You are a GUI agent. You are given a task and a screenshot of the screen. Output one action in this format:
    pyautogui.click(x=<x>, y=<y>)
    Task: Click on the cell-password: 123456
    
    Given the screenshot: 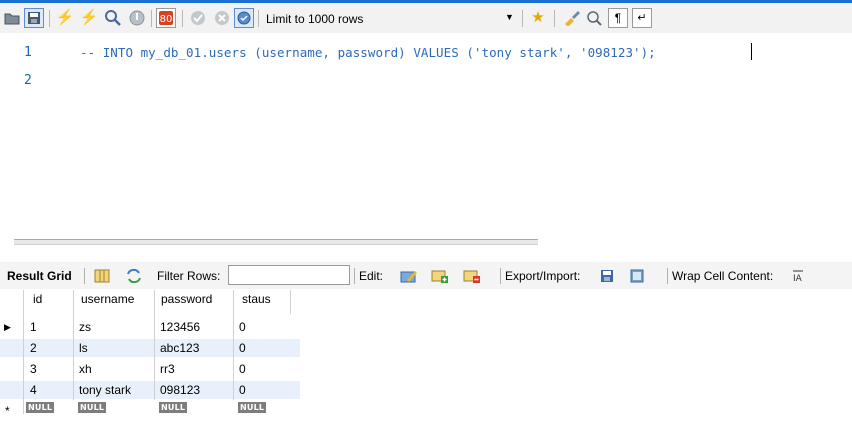 What is the action you would take?
    pyautogui.click(x=180, y=327)
    